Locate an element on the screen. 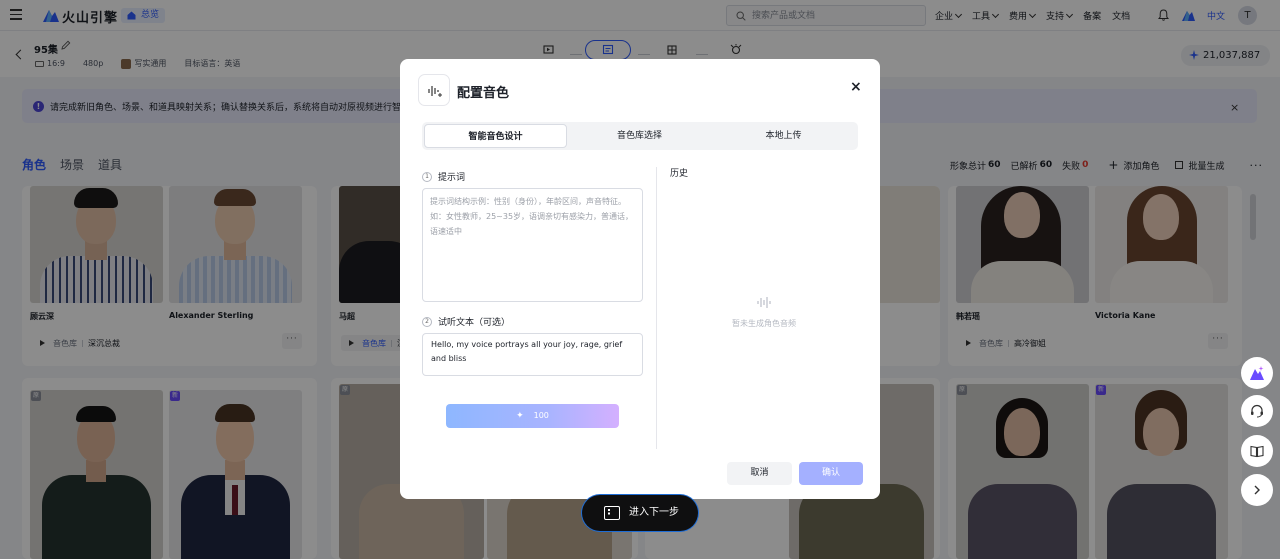 Image resolution: width=1280 pixels, height=559 pixels. close-dialog-icon: × is located at coordinates (856, 87).